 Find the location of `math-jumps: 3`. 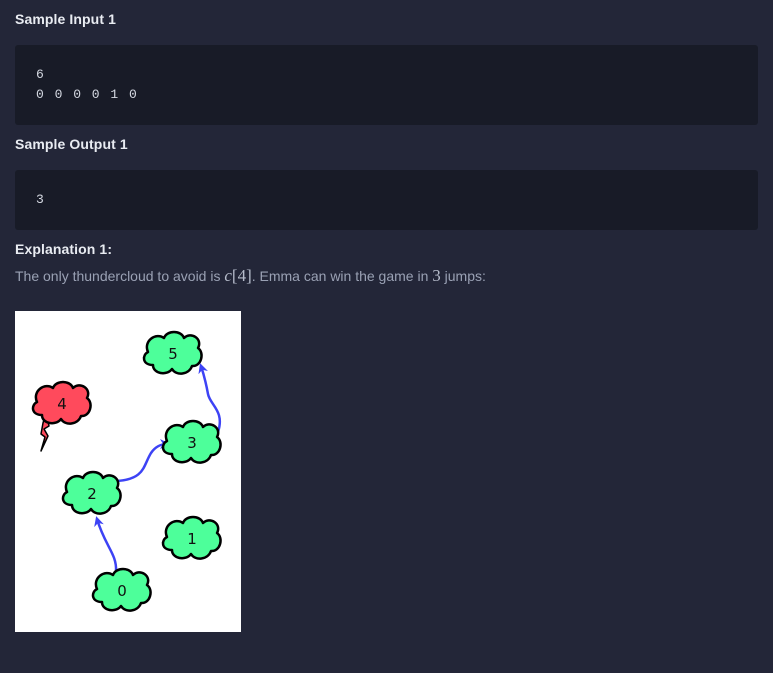

math-jumps: 3 is located at coordinates (436, 275).